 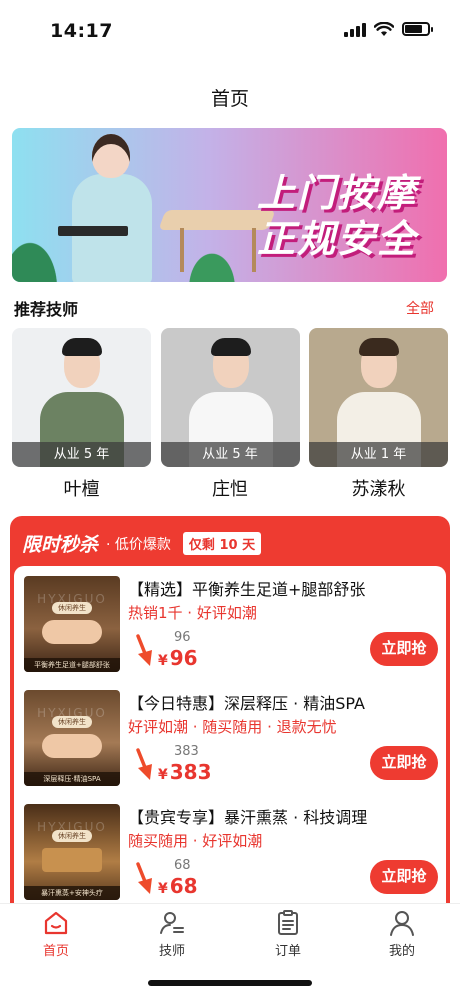 I want to click on product-tags: 好评如潮 · 随买随用 · 退款无忧, so click(x=232, y=727).